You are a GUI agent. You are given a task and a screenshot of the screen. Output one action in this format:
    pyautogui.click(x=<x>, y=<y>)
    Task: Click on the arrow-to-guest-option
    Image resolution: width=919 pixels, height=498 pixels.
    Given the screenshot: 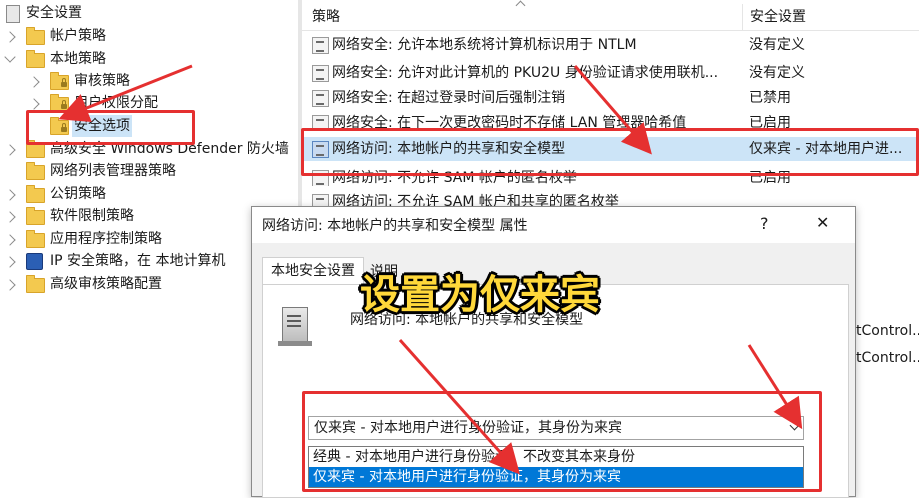 What is the action you would take?
    pyautogui.click(x=459, y=407)
    